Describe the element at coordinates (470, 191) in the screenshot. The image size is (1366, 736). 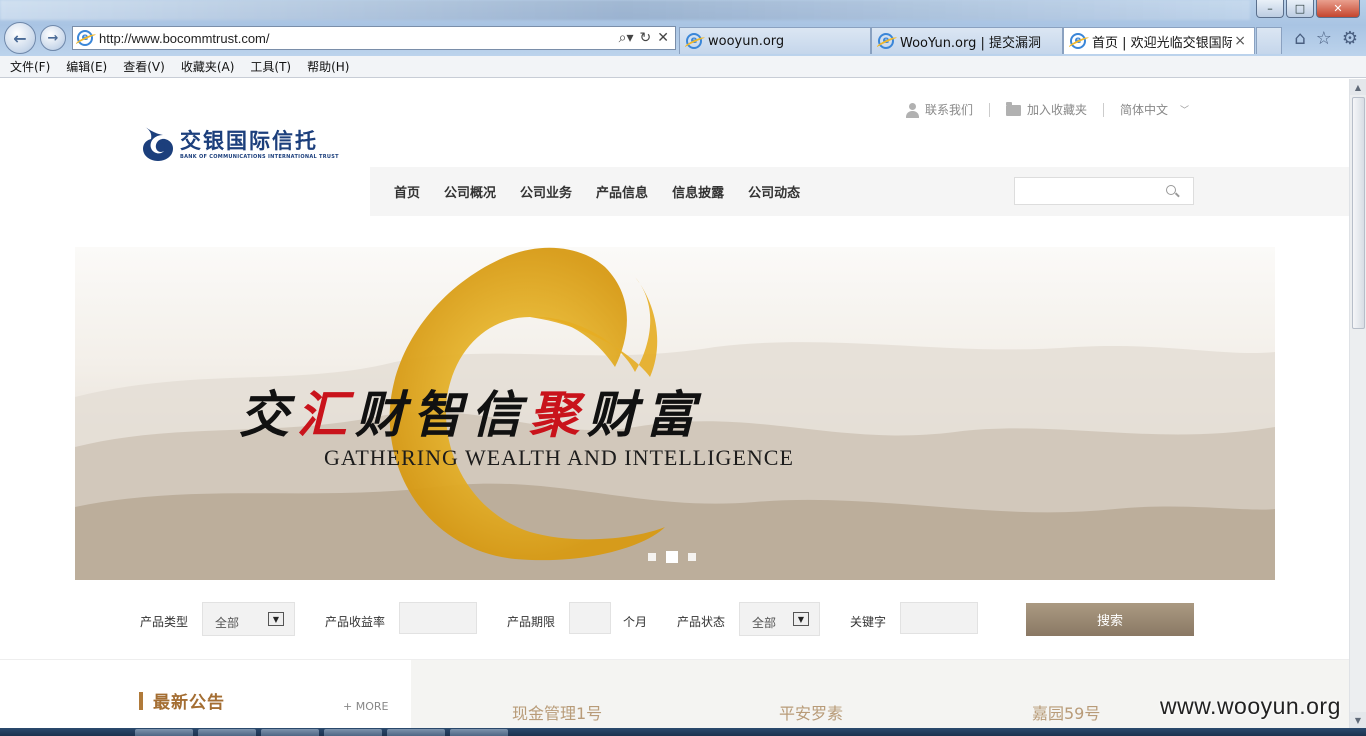
I see `nav-about: 公司概况` at that location.